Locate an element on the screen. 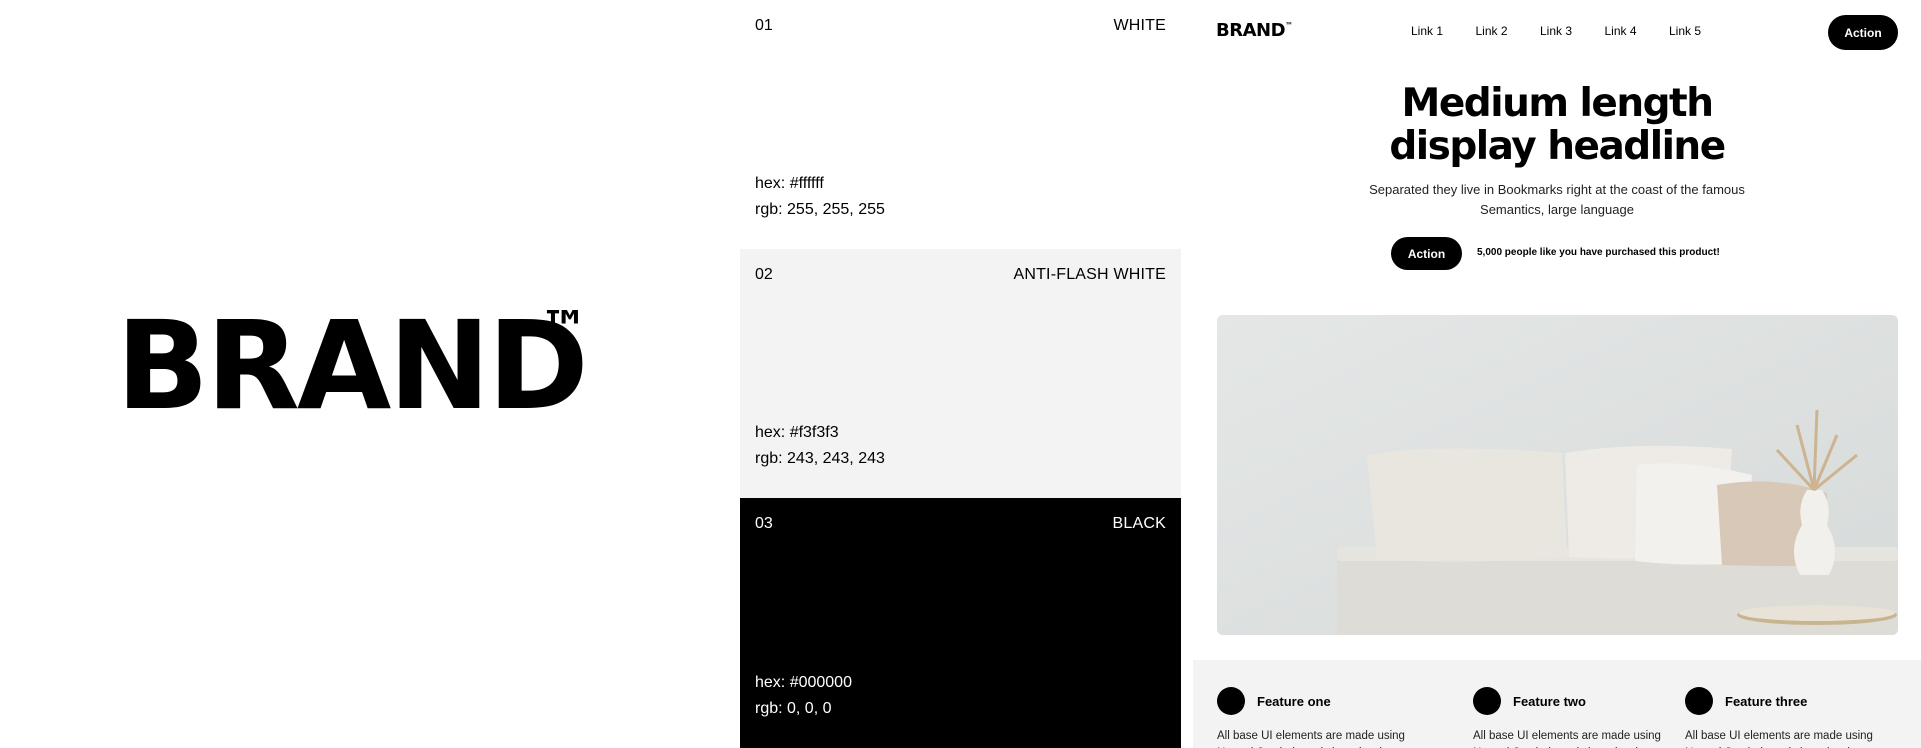 The image size is (1921, 748). hero-headline-line-2: display headline is located at coordinates (1557, 146).